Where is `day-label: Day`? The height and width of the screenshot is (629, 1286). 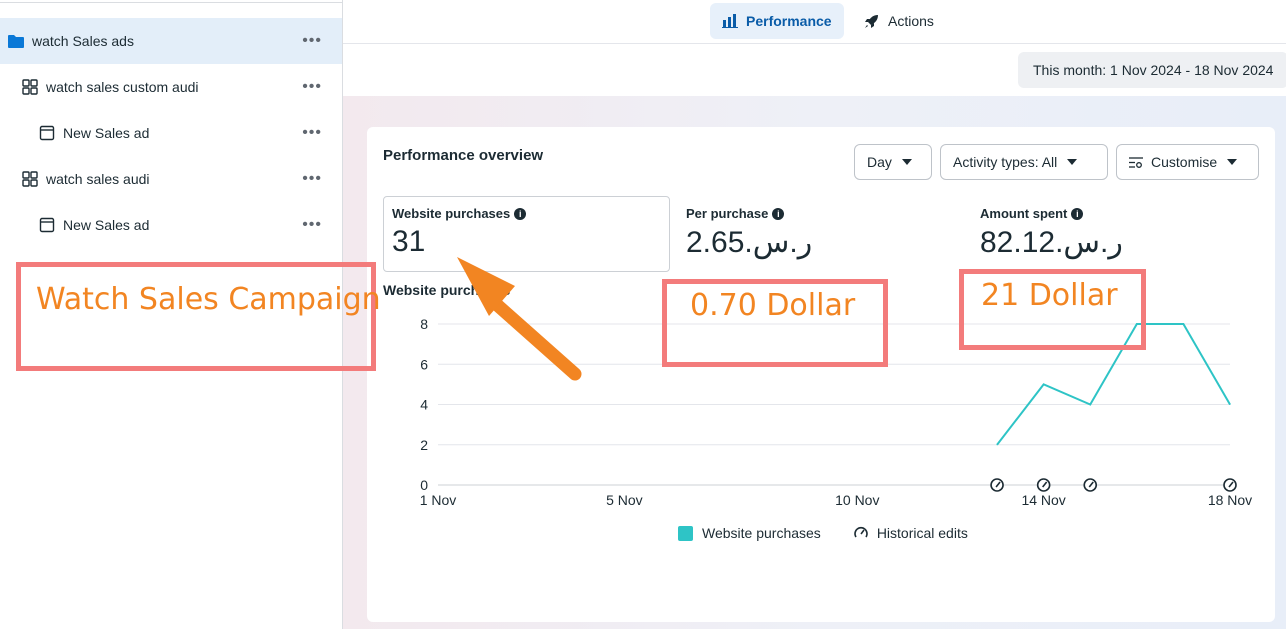 day-label: Day is located at coordinates (879, 162).